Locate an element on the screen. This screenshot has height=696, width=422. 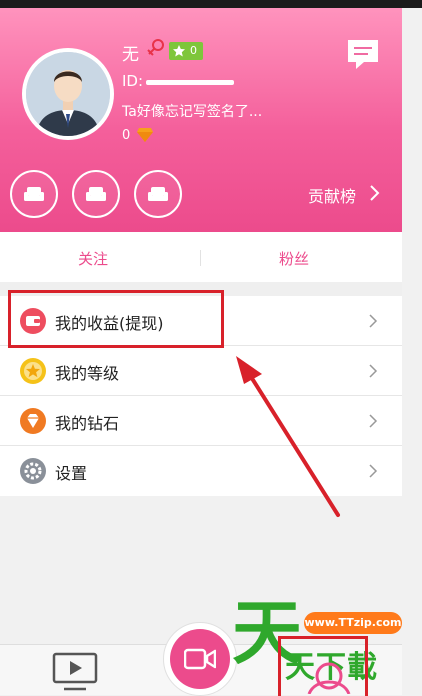
watermark-url: www.TTzip.com is located at coordinates (353, 623).